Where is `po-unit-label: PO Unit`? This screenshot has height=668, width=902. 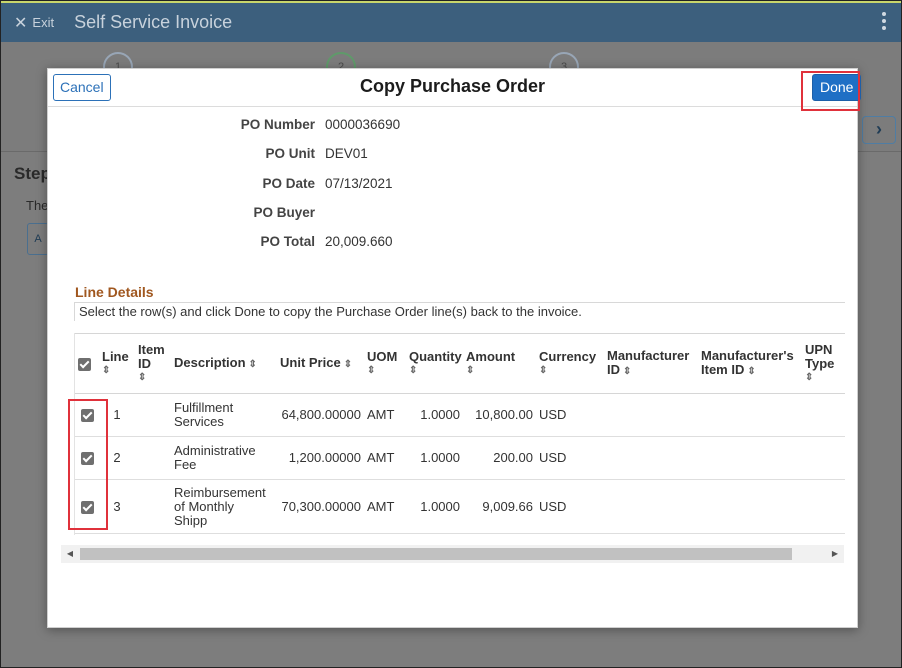 po-unit-label: PO Unit is located at coordinates (290, 154).